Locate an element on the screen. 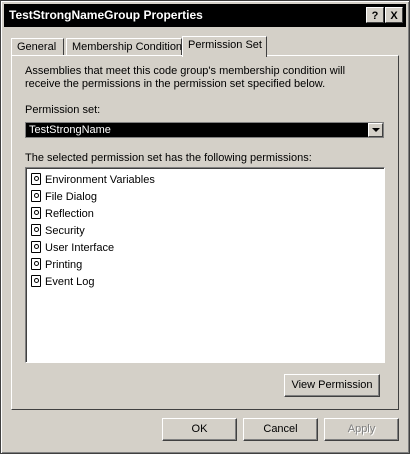 The height and width of the screenshot is (454, 410). apply-button: Apply is located at coordinates (361, 429).